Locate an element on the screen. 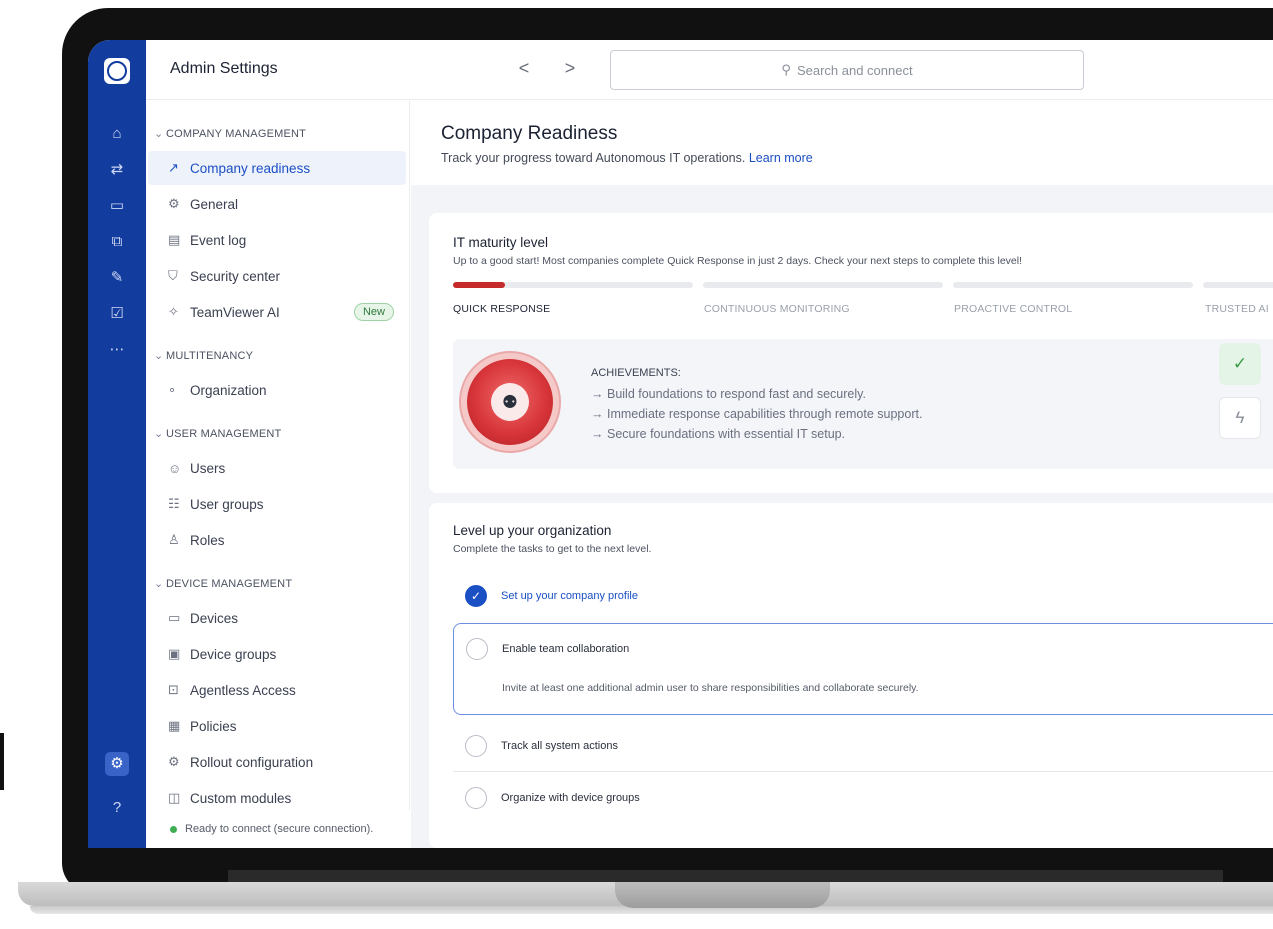 The image size is (1273, 929). roles-icon: ♙ is located at coordinates (174, 539).